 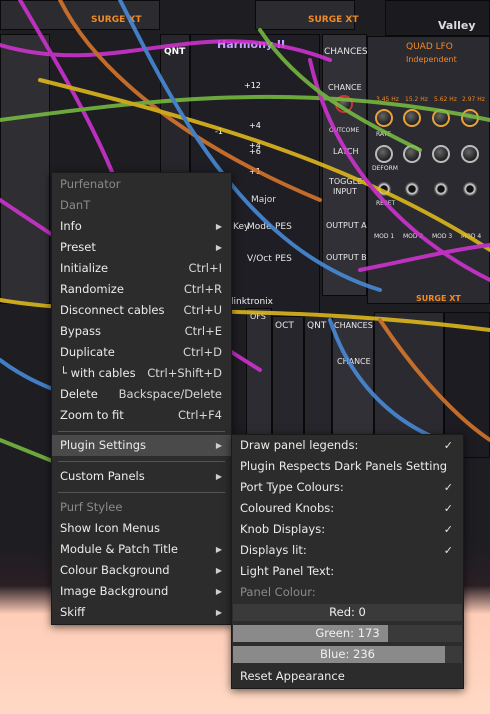 What do you see at coordinates (278, 592) in the screenshot?
I see `panel-colour-header: Panel Colour:` at bounding box center [278, 592].